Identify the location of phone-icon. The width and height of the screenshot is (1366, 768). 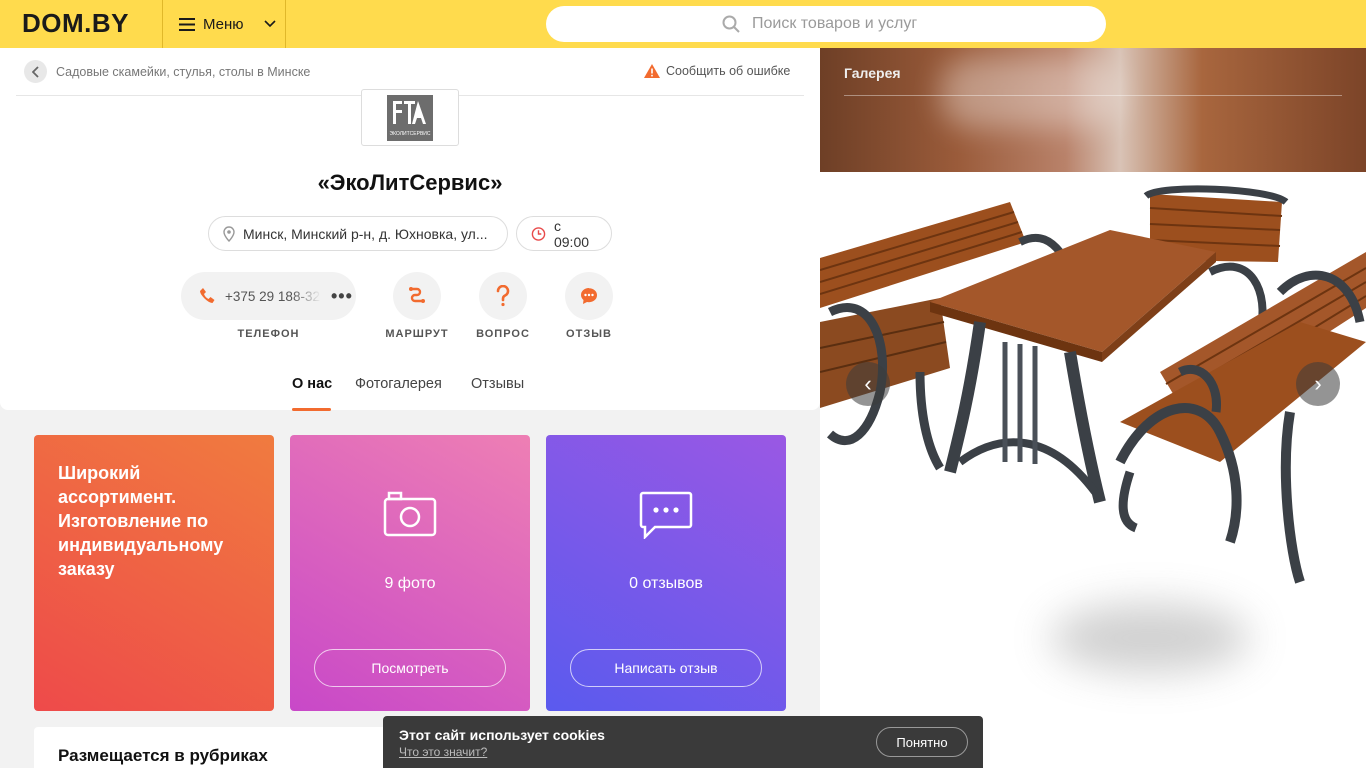
(207, 295).